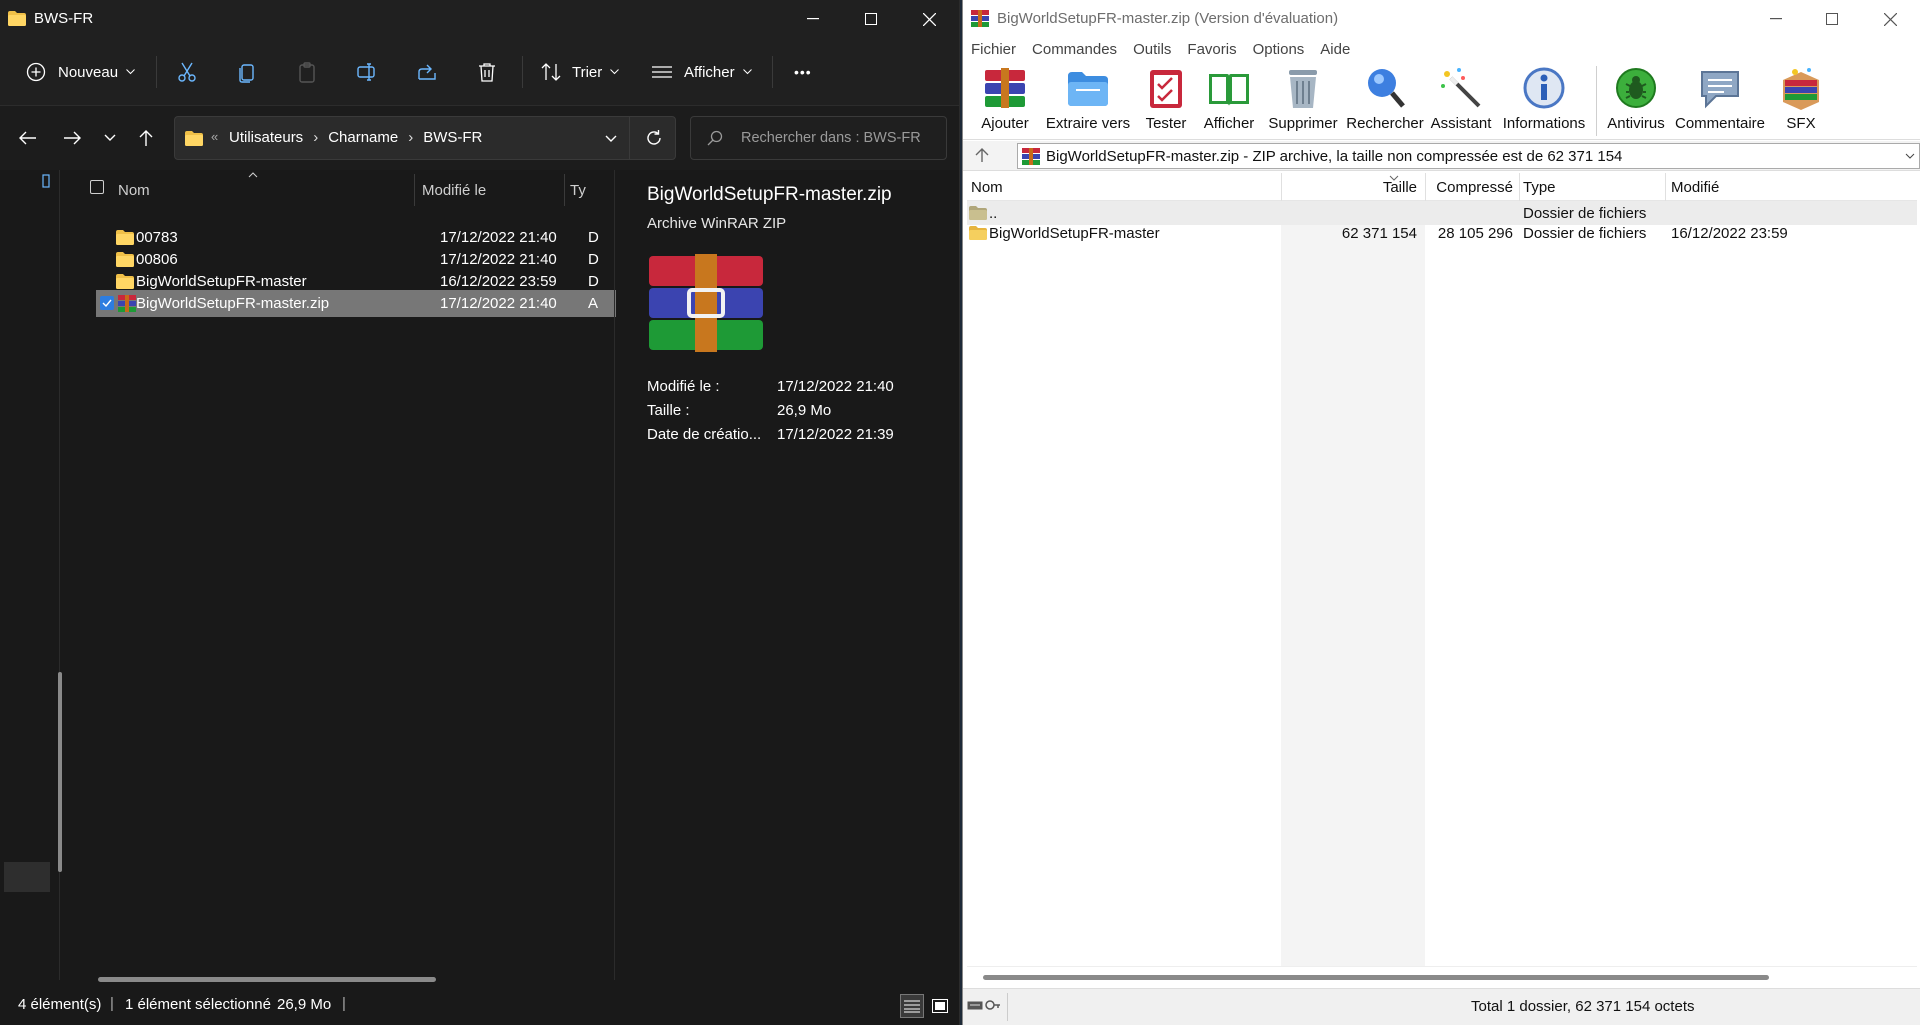 The height and width of the screenshot is (1025, 1920). What do you see at coordinates (551, 72) in the screenshot?
I see `sort-icon` at bounding box center [551, 72].